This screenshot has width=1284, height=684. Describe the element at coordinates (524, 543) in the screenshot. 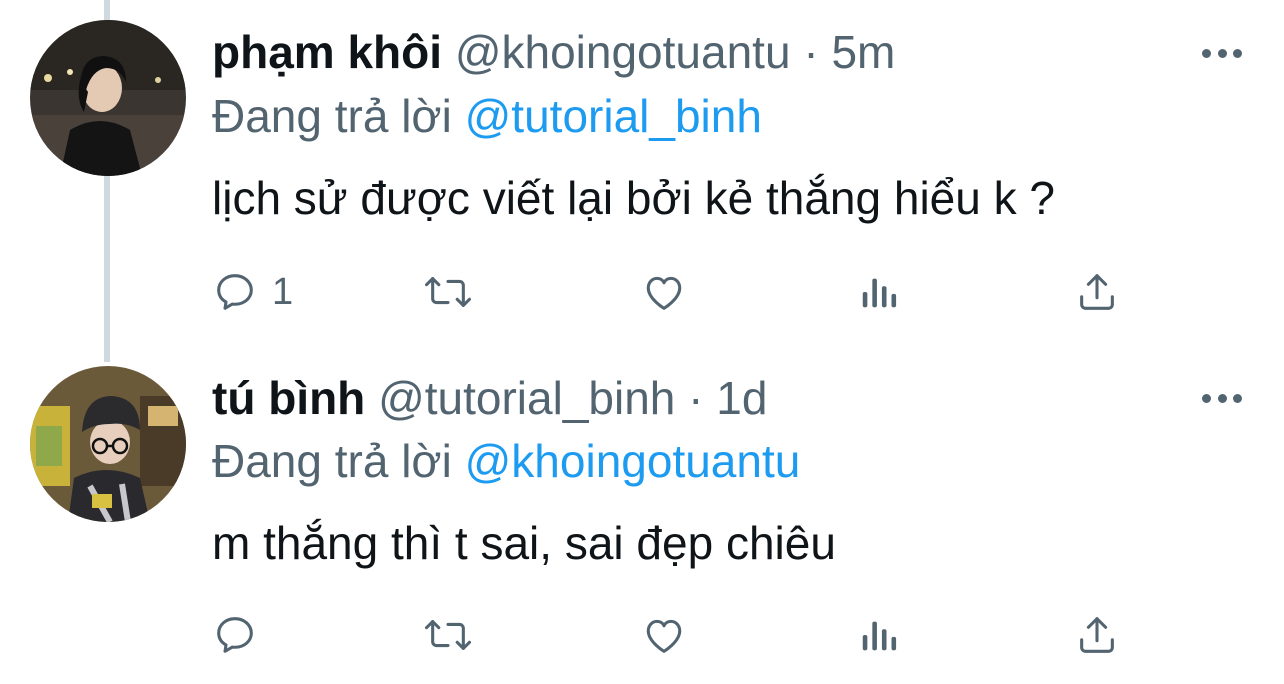

I see `tweet-text: m thắng thì t sai, sai đẹp chiêu` at that location.